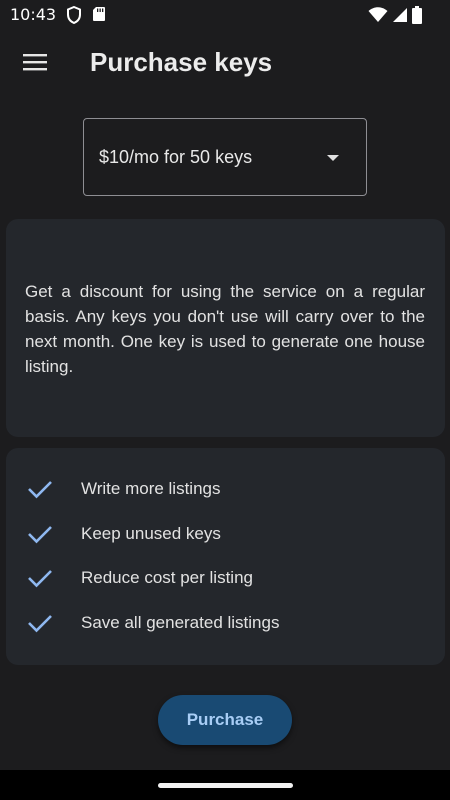 The image size is (450, 800). What do you see at coordinates (167, 578) in the screenshot?
I see `feature-label: Reduce cost per listing` at bounding box center [167, 578].